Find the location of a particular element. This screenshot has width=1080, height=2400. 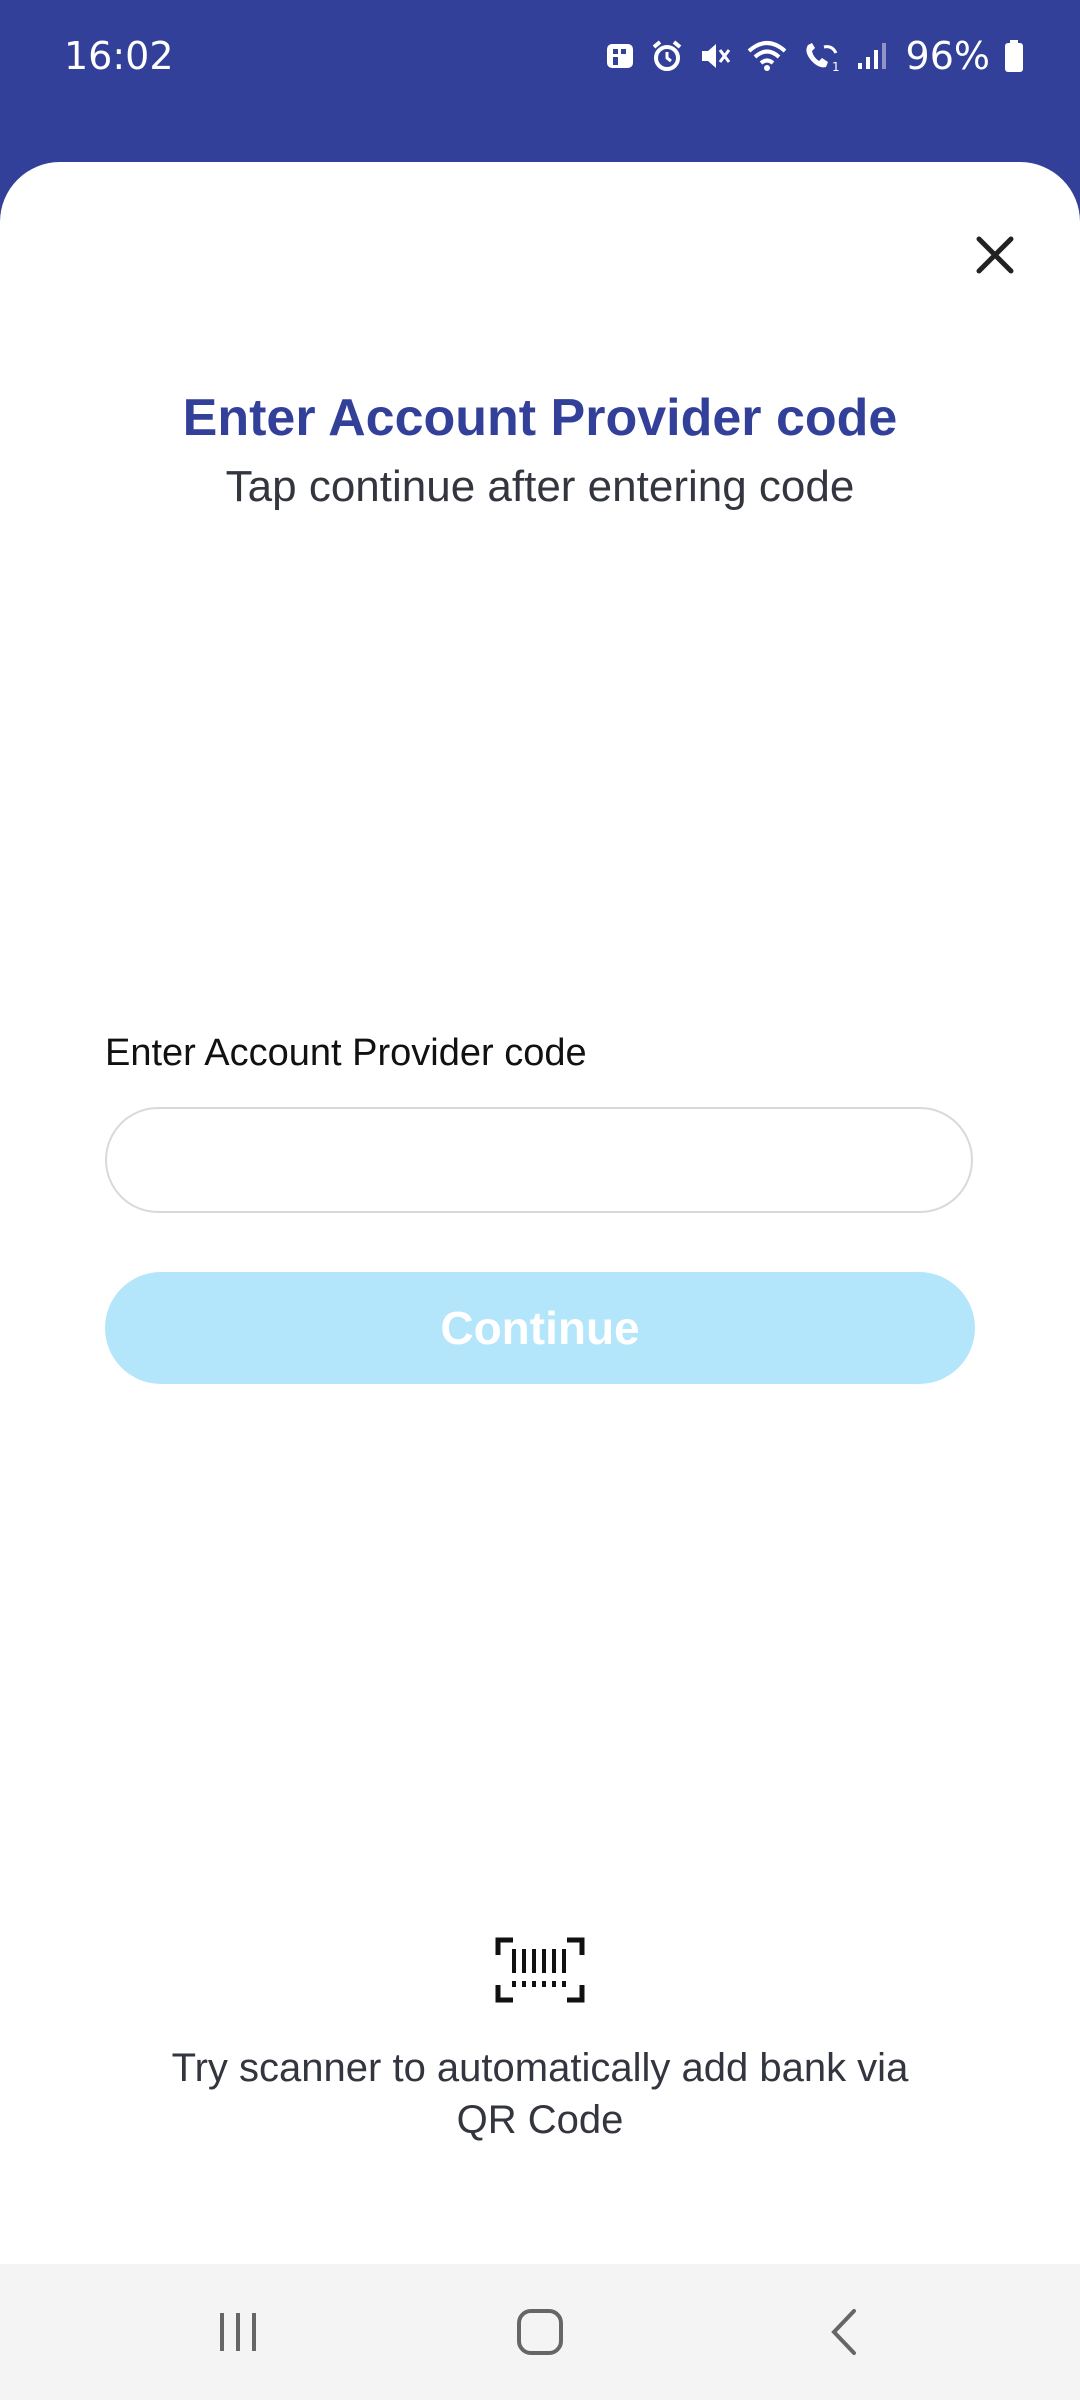

provider-code-input is located at coordinates (539, 1160).